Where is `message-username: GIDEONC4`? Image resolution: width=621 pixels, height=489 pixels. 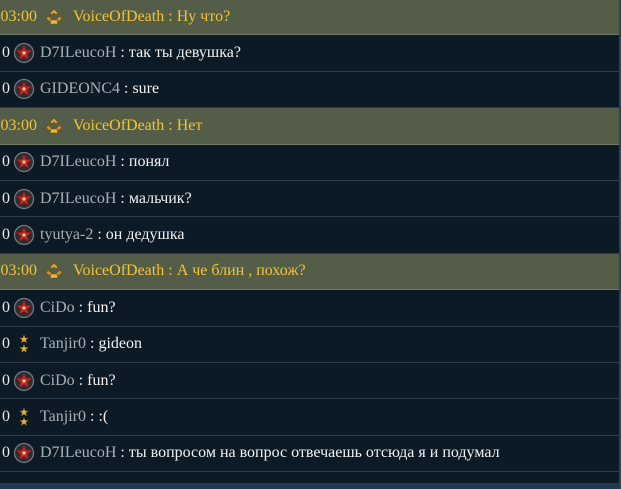
message-username: GIDEONC4 is located at coordinates (80, 89).